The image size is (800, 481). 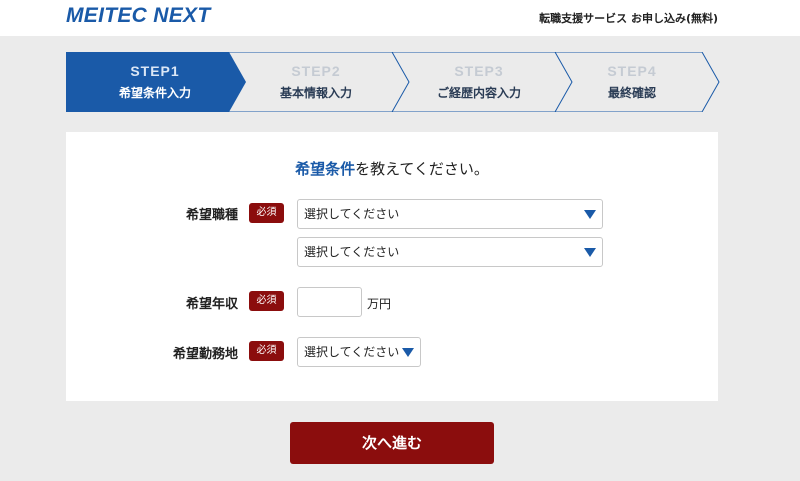 I want to click on income-input, so click(x=329, y=302).